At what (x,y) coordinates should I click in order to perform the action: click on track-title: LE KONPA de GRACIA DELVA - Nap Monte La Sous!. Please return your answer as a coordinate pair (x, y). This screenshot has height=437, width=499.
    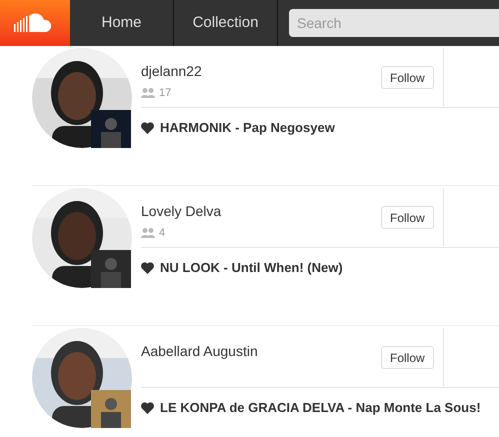
    Looking at the image, I should click on (320, 408).